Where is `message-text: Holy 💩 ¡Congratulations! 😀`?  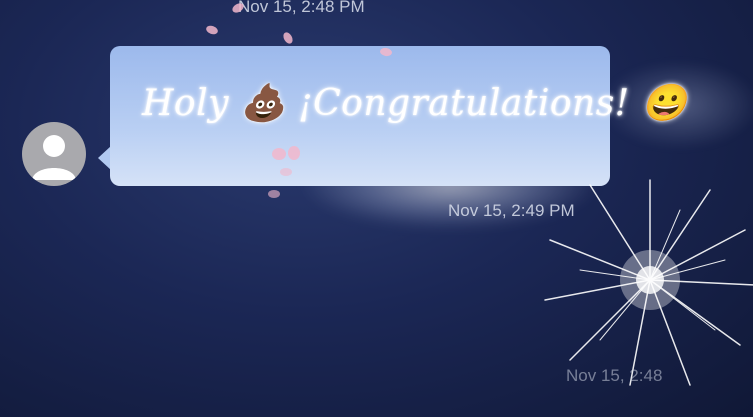 message-text: Holy 💩 ¡Congratulations! 😀 is located at coordinates (414, 103).